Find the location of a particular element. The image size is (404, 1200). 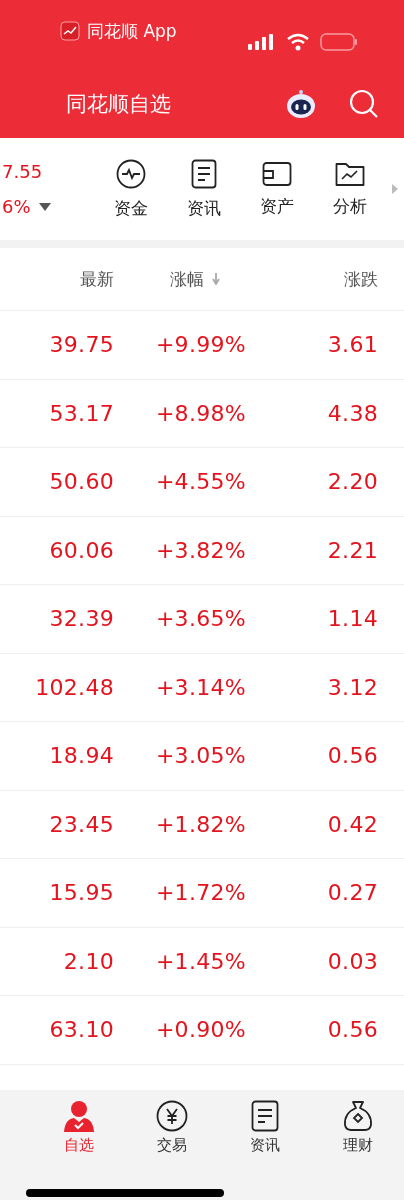

table-cell-text: 60.06 is located at coordinates (81, 550).